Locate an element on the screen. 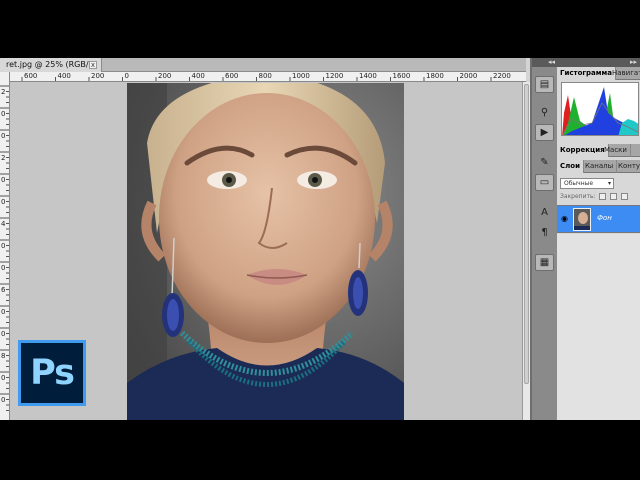  vertical-scrollbar is located at coordinates (526, 251).